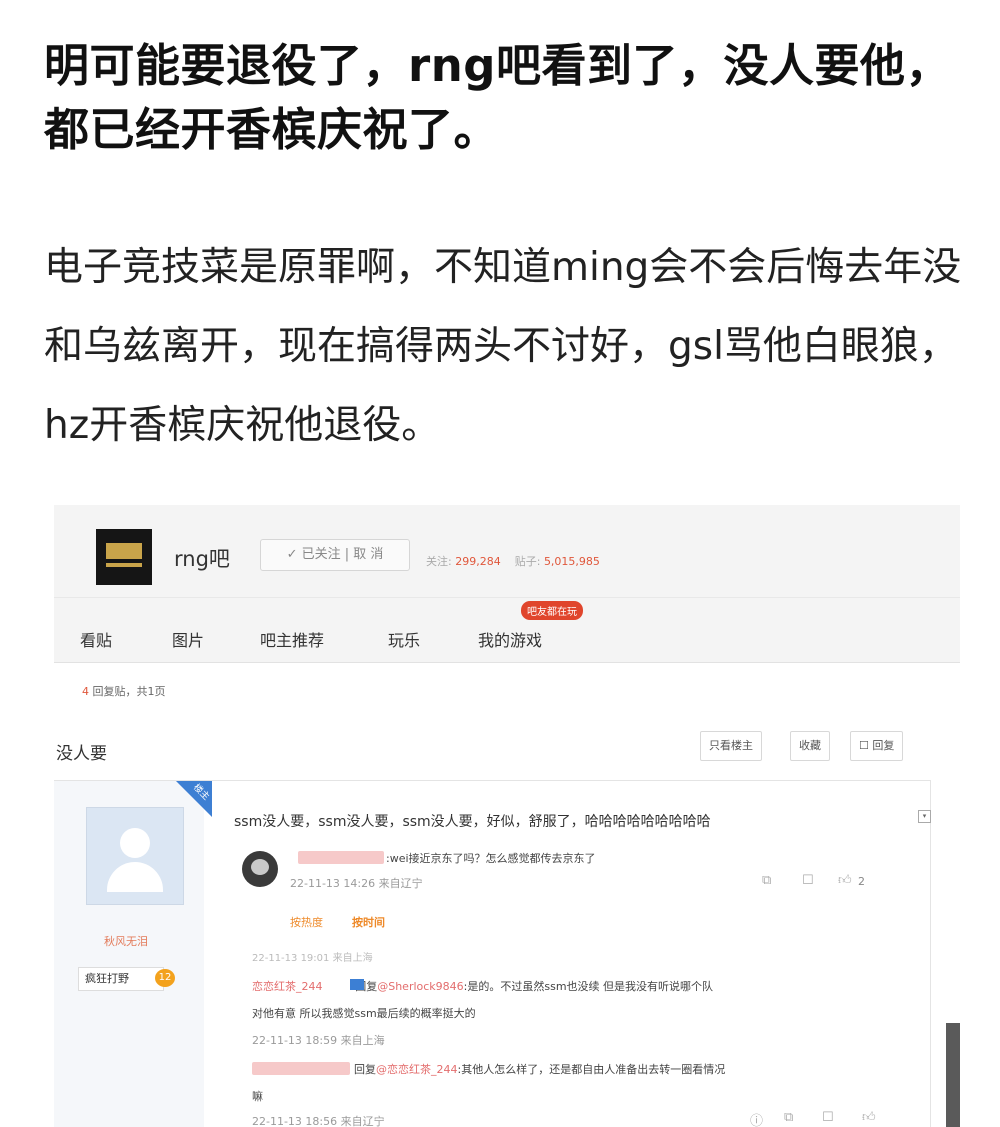 The height and width of the screenshot is (1127, 1000). I want to click on post-content: ssm没人要，ssm没人要，ssm没人要，好似，舒服了，哈哈哈哈哈哈哈哈哈, so click(472, 822).